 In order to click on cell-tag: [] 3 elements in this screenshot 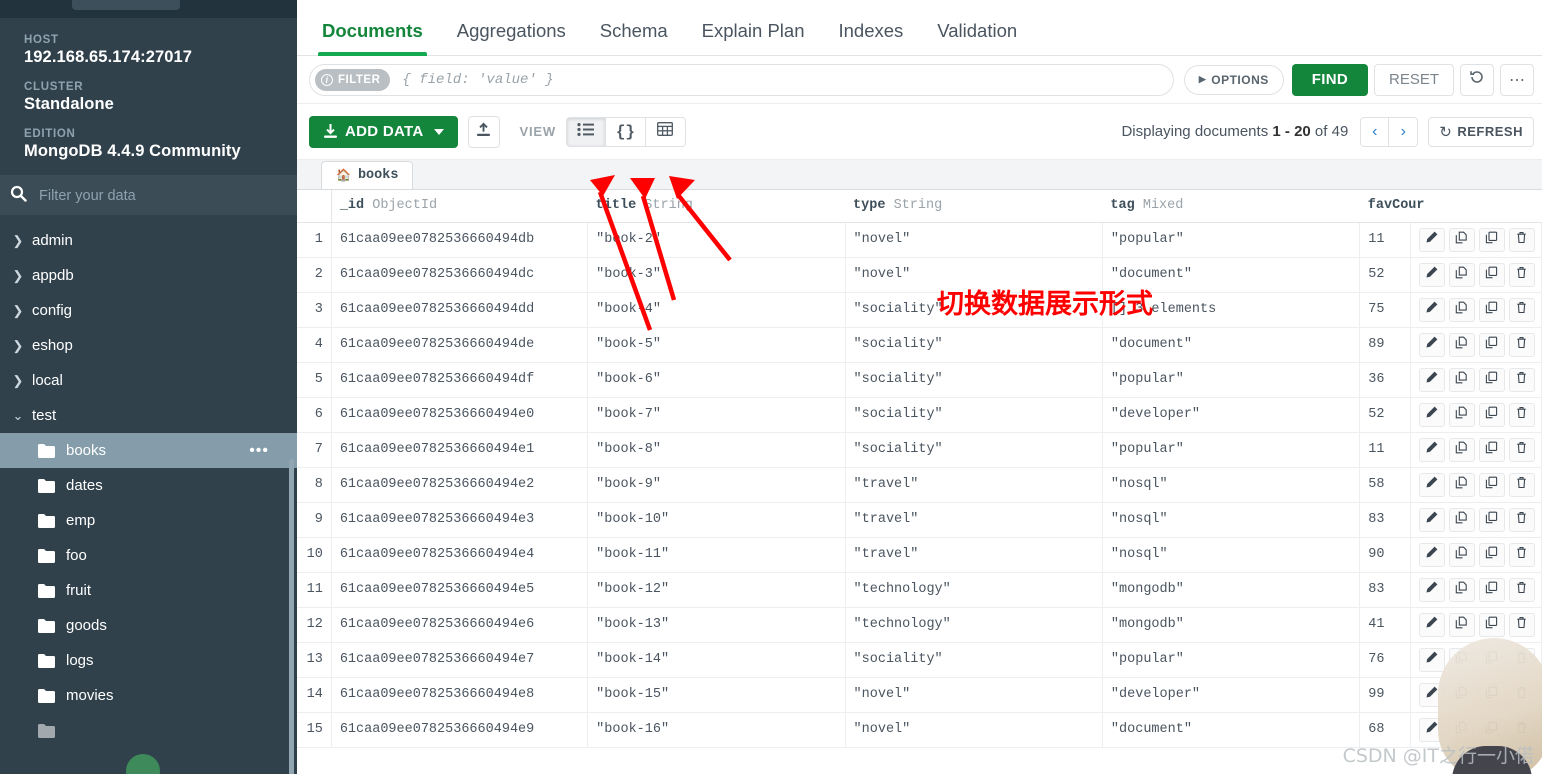, I will do `click(1231, 310)`.